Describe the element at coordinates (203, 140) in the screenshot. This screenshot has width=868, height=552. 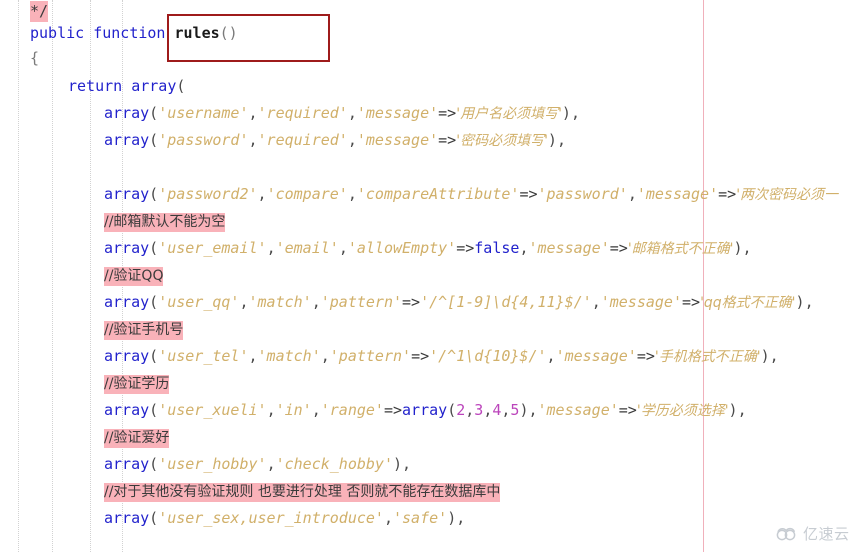
I see `code-token: 'password'` at that location.